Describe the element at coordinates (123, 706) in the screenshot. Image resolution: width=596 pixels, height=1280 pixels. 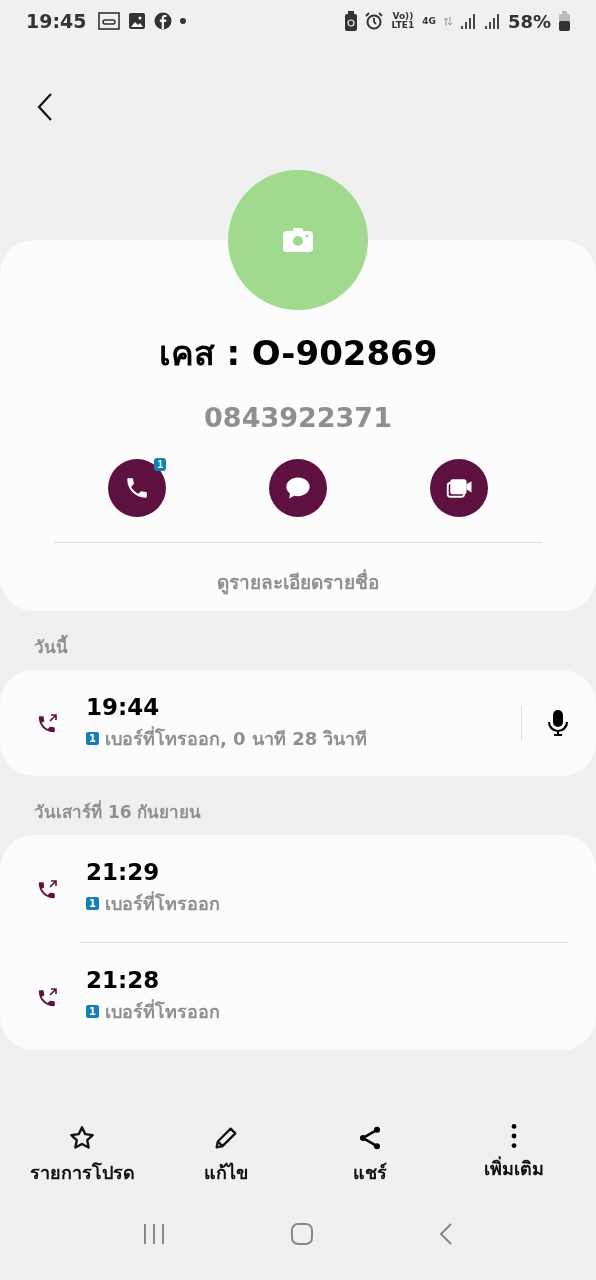
I see `call-time: 19:44` at that location.